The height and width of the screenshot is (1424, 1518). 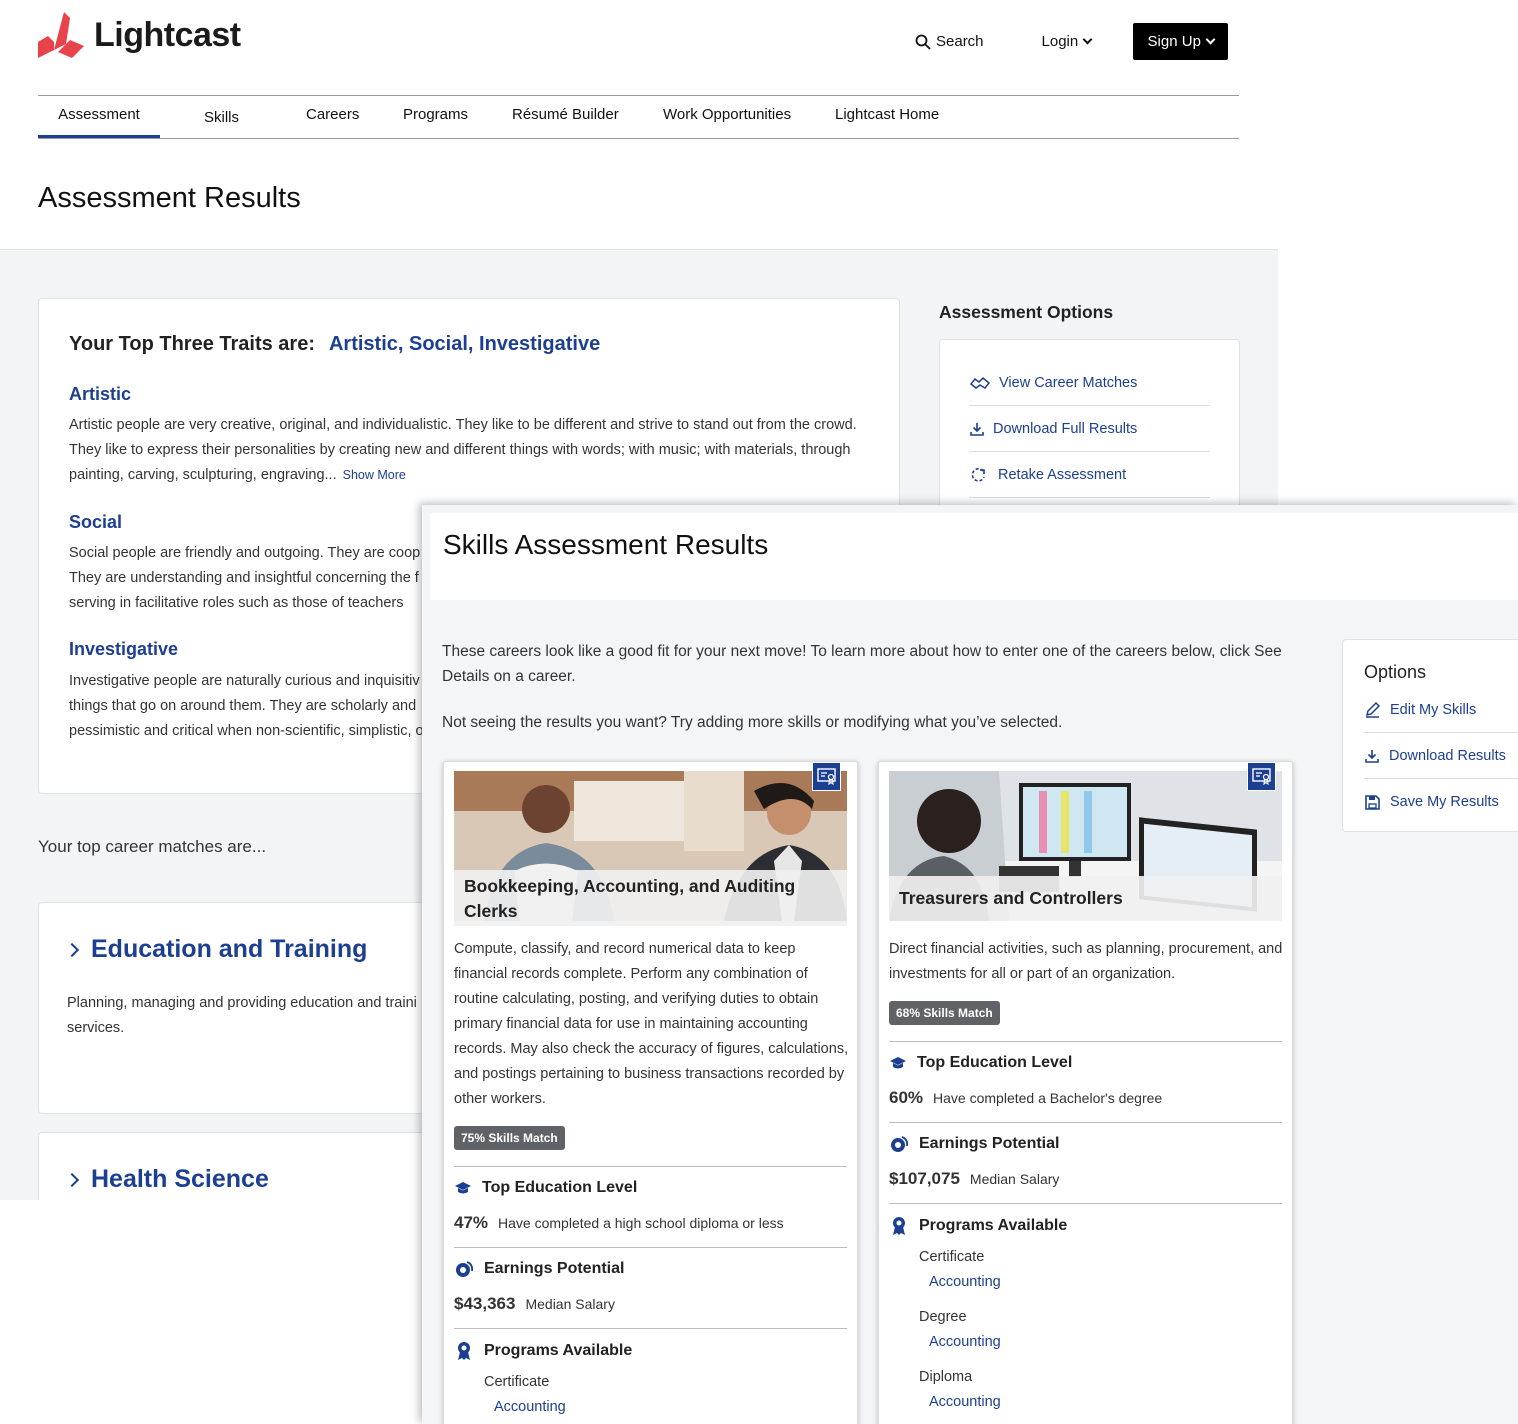 What do you see at coordinates (100, 394) in the screenshot?
I see `trait-title-artistic: Artistic` at bounding box center [100, 394].